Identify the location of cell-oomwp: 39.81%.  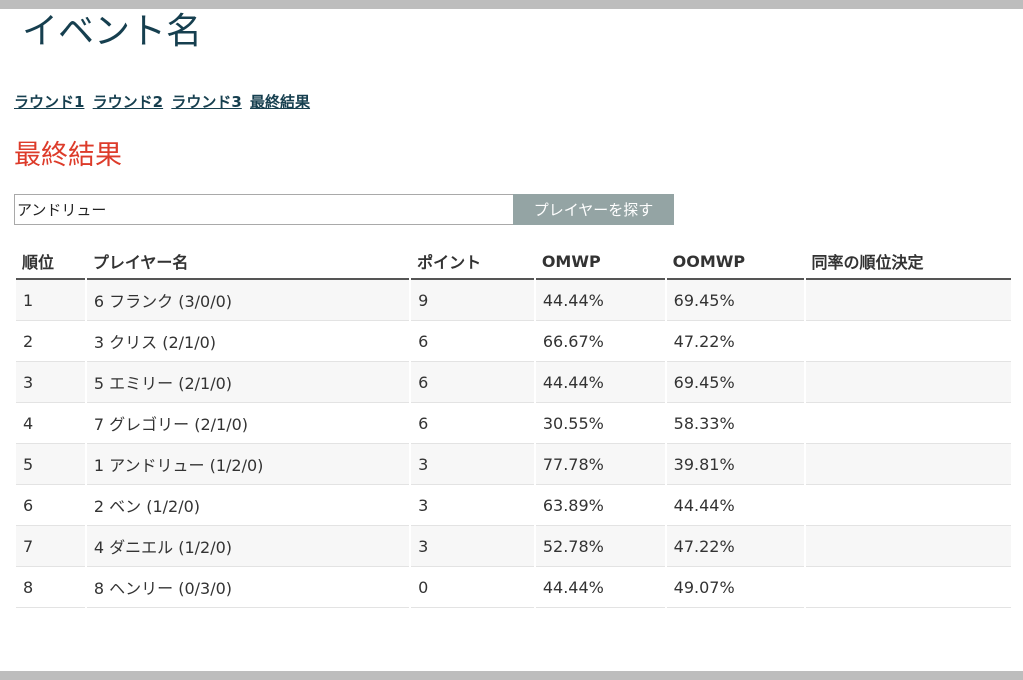
(735, 464).